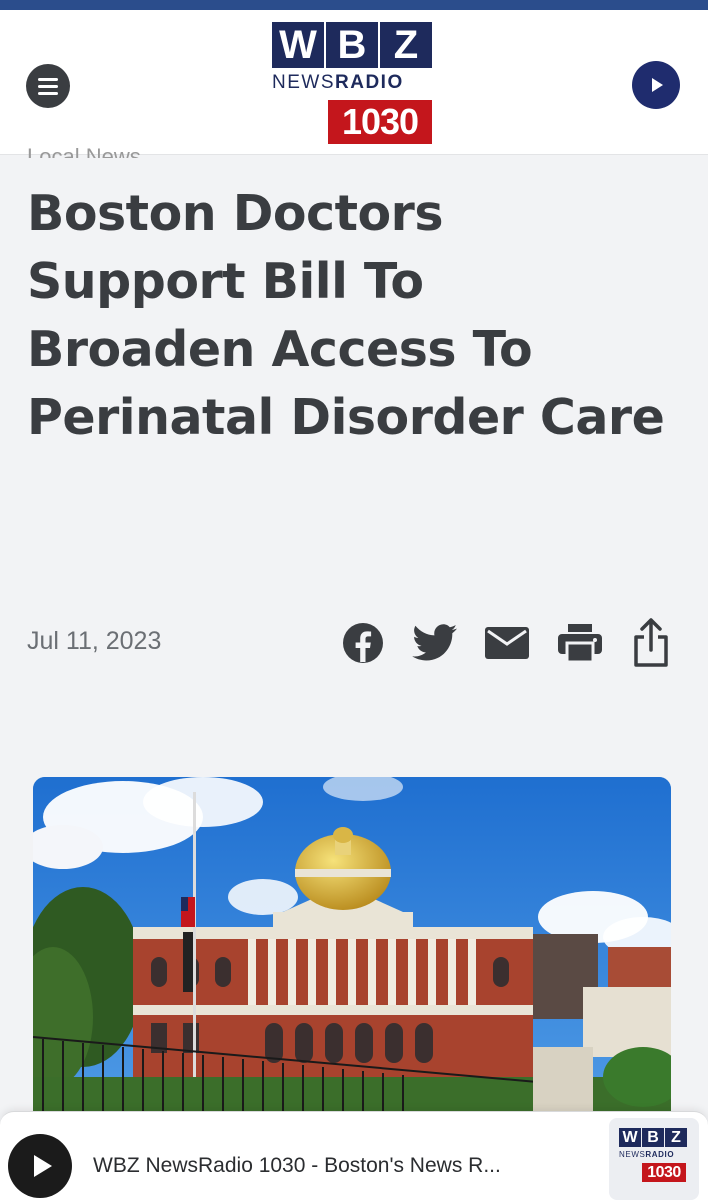 This screenshot has width=708, height=1200. I want to click on site-header: W B Z NEWSRADIO 1030, so click(354, 82).